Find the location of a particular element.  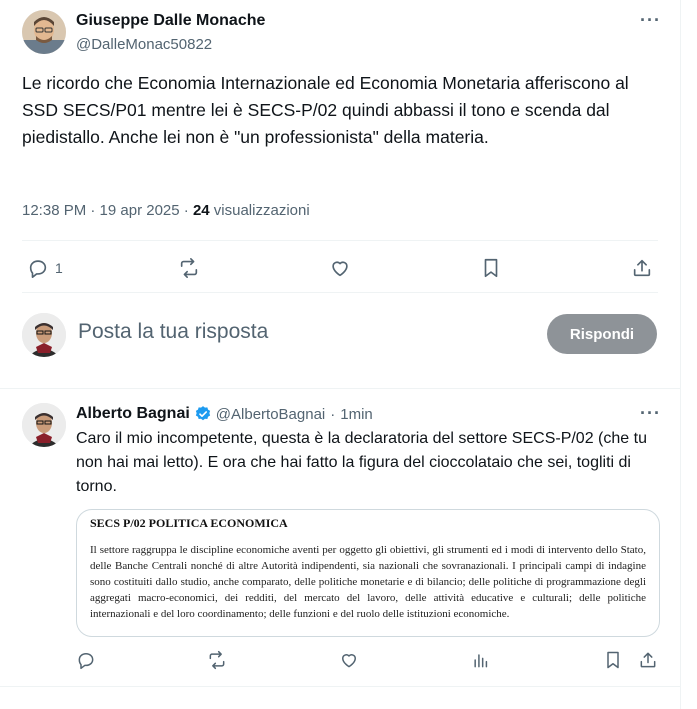

reply-header: Alberto Bagnai @AlbertoBagnai · 1min is located at coordinates (224, 414).